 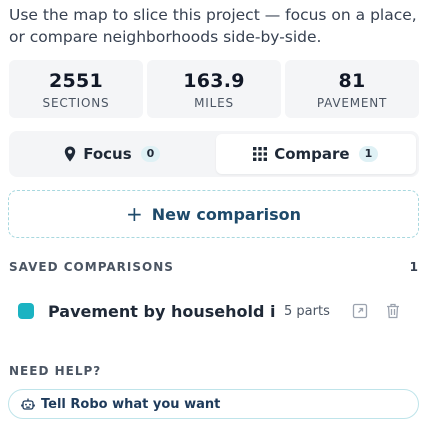 What do you see at coordinates (260, 154) in the screenshot?
I see `grid-icon` at bounding box center [260, 154].